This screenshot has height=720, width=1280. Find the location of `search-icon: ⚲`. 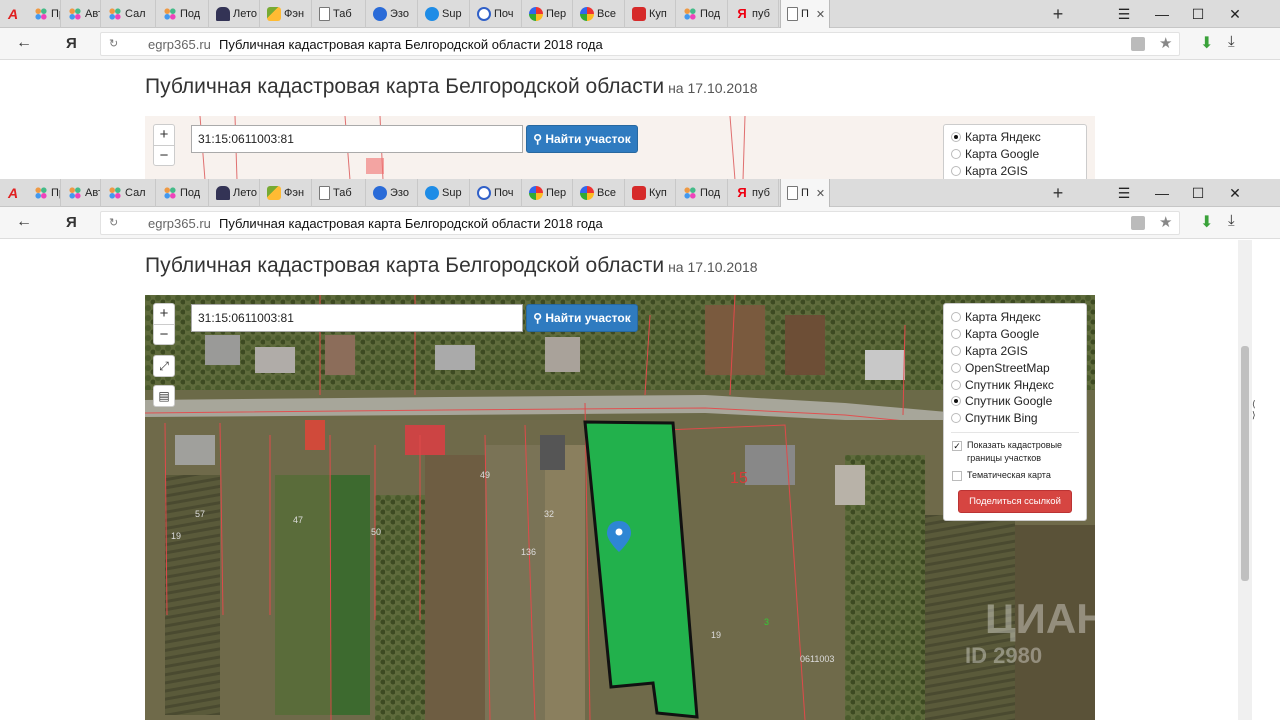

search-icon: ⚲ is located at coordinates (538, 318).